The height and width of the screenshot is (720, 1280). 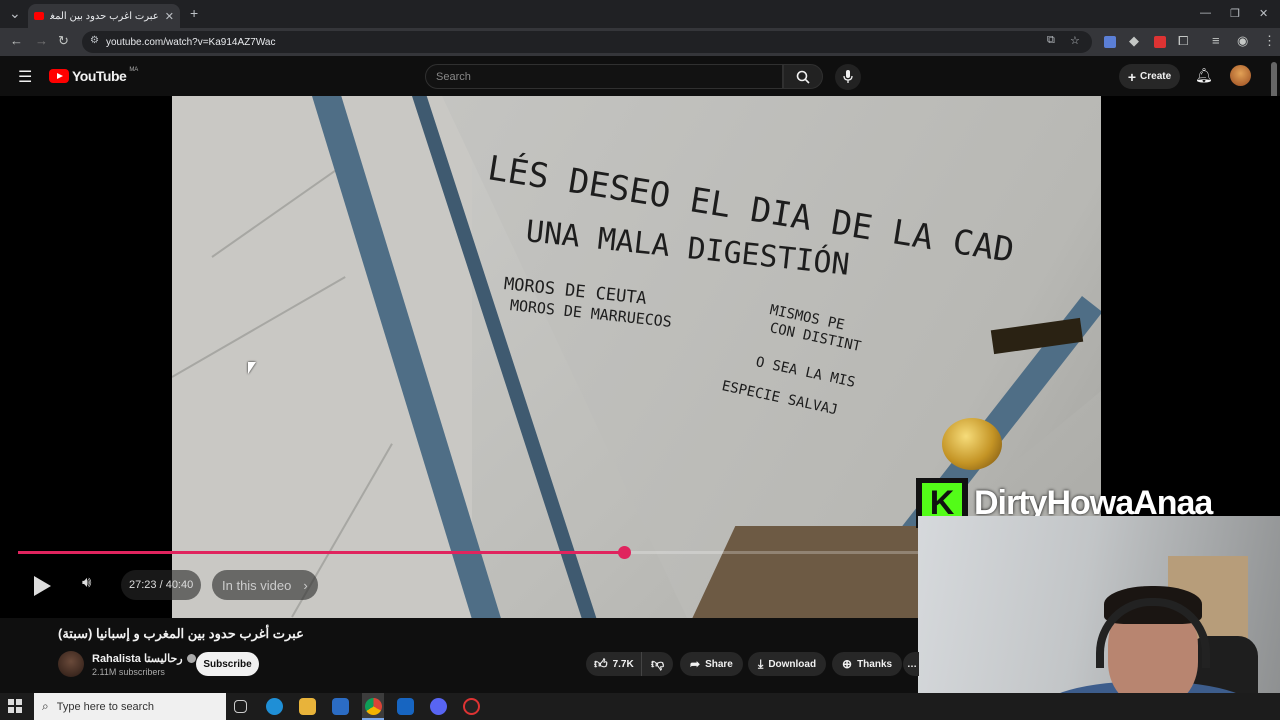 I want to click on plus-icon: +, so click(x=1132, y=76).